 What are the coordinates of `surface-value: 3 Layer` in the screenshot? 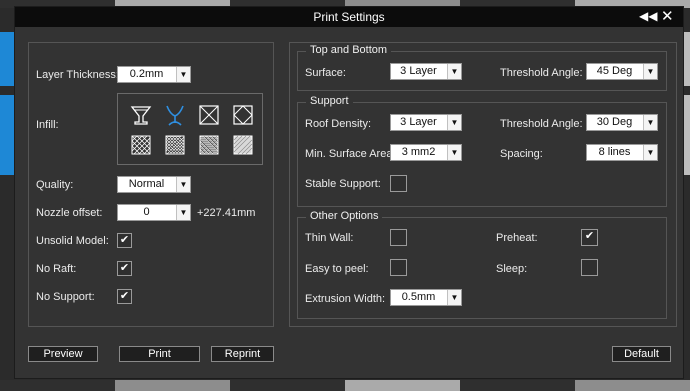 It's located at (418, 71).